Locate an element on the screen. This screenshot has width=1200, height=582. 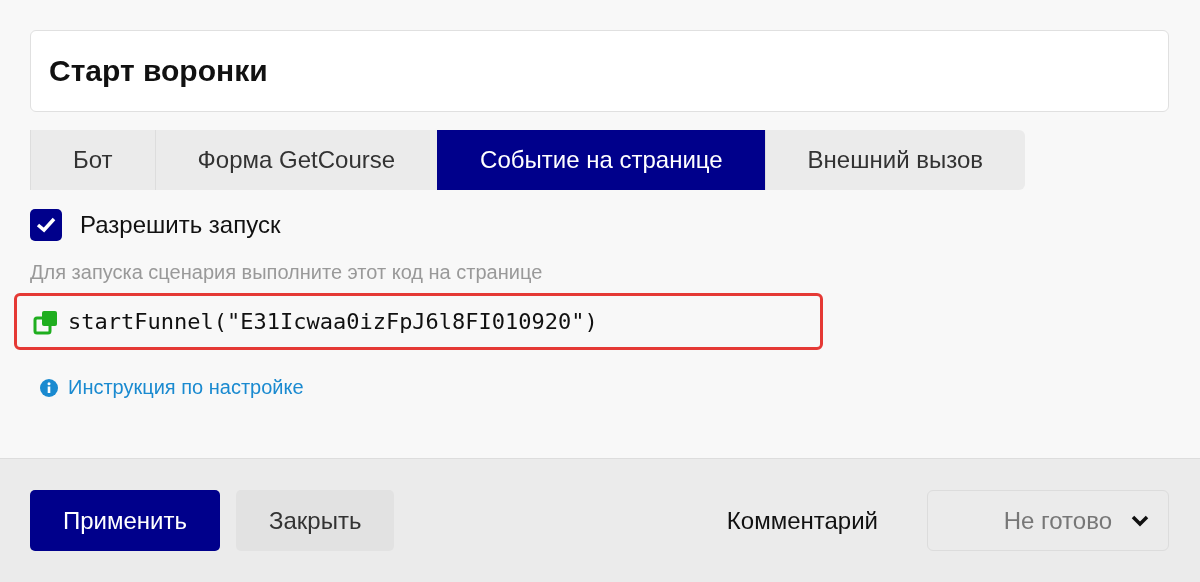
chevron-down-icon is located at coordinates (1140, 520).